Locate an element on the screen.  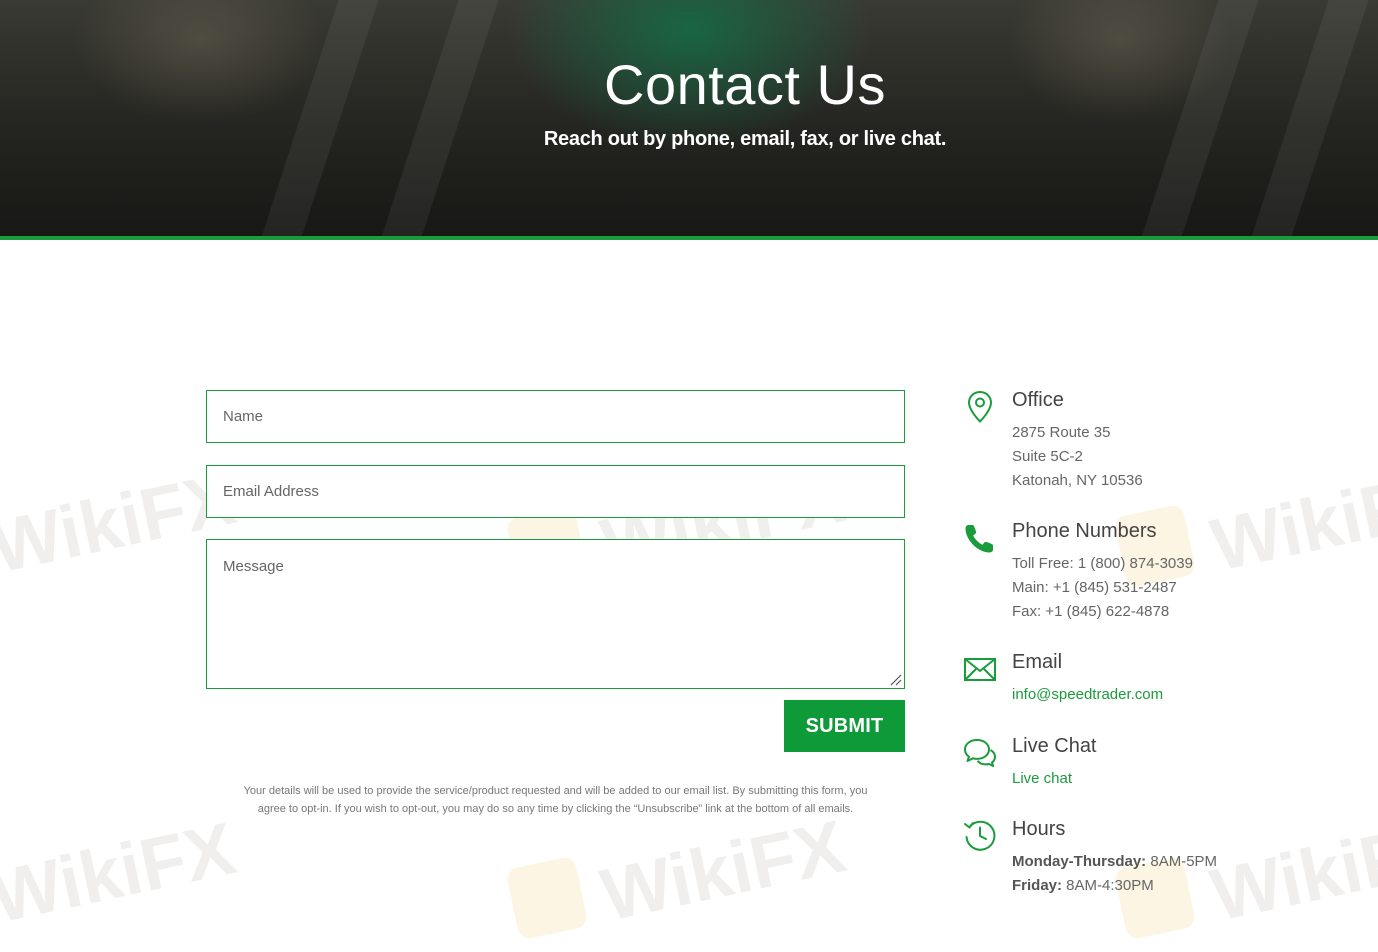
chat-bubbles-icon is located at coordinates (980, 753).